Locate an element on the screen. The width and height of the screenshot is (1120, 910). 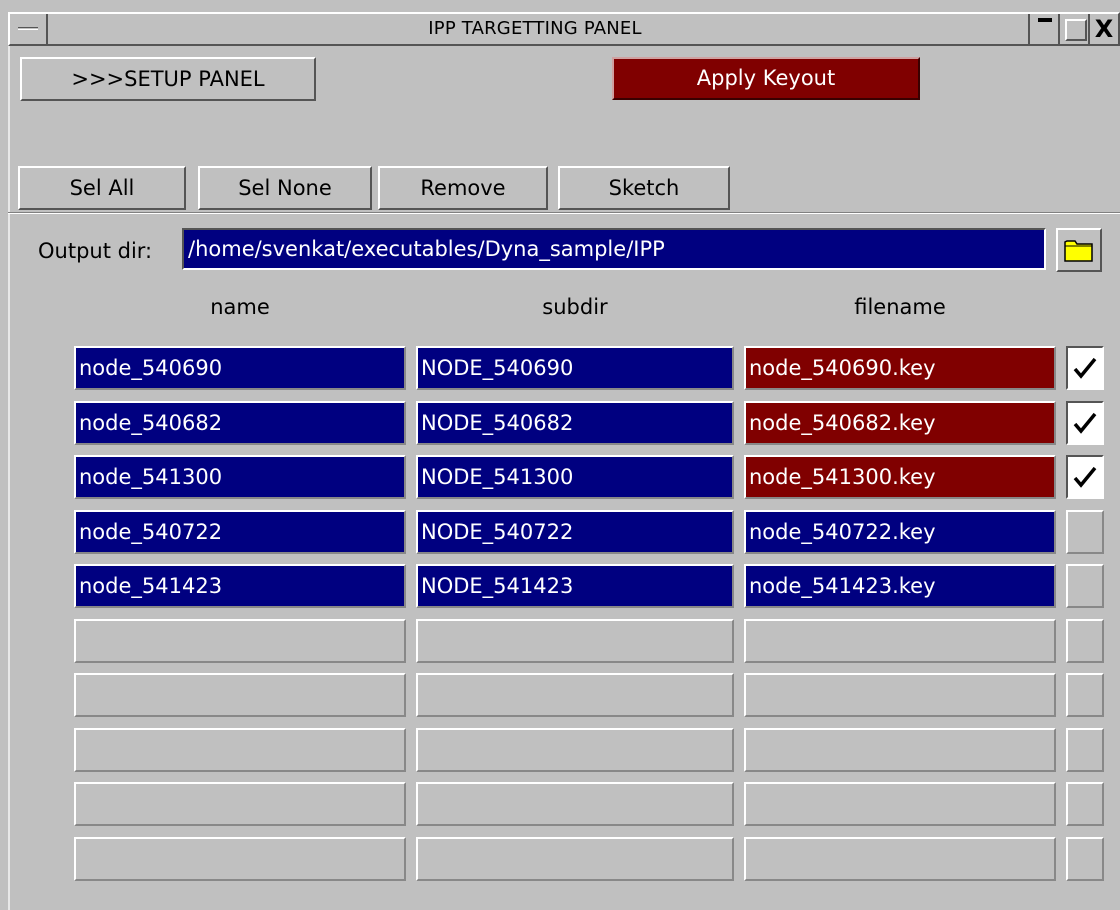
name-cell: node_540690 is located at coordinates (240, 368).